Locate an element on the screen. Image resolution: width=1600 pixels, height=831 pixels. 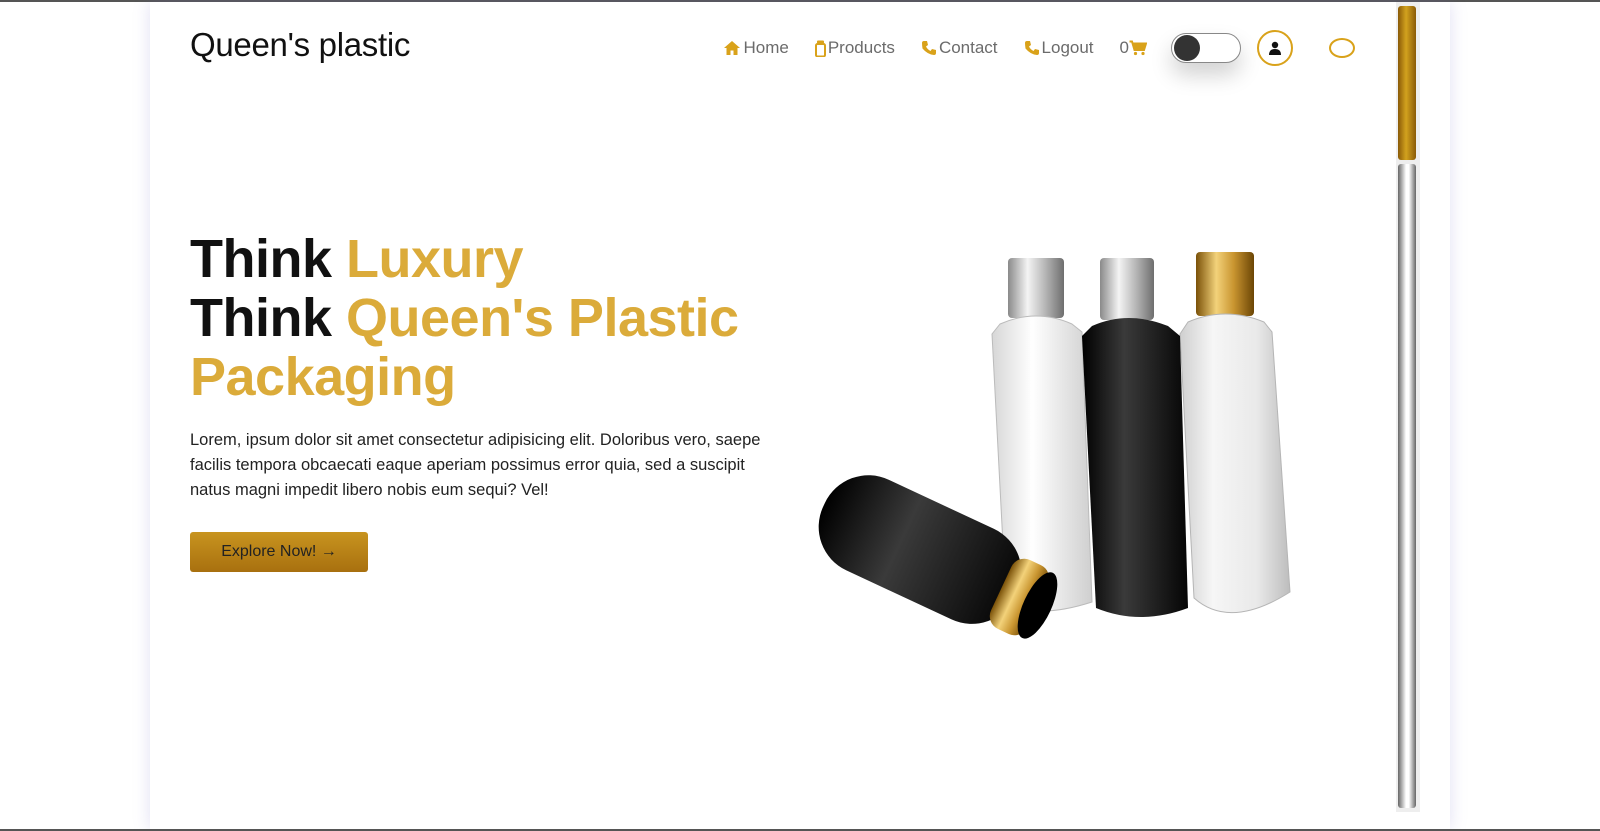
cart-count: 0 is located at coordinates (1124, 47).